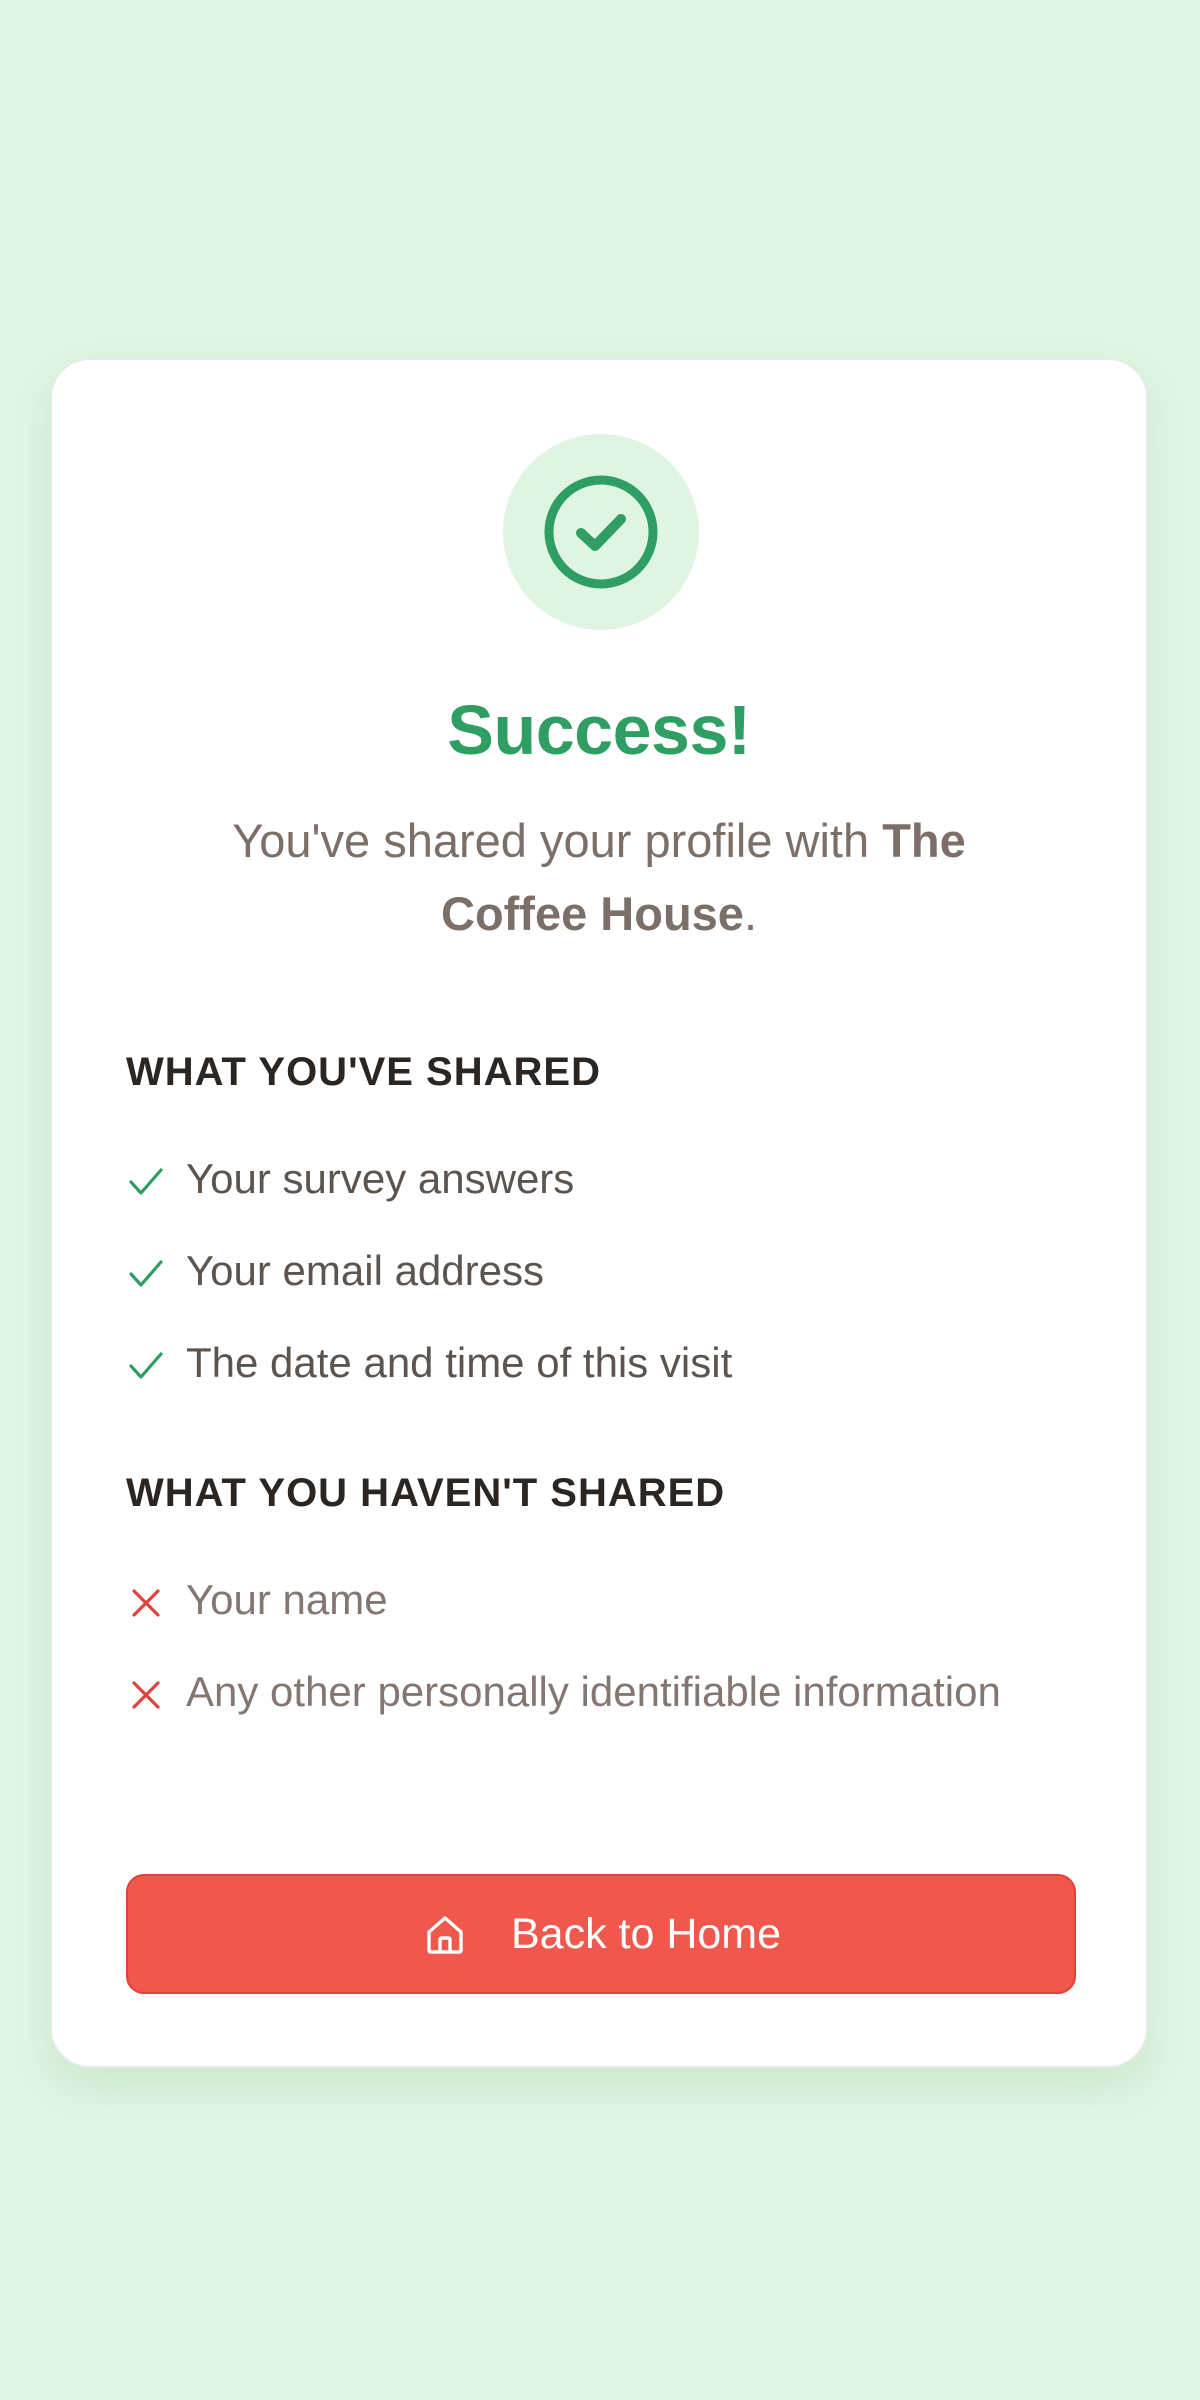 The width and height of the screenshot is (1200, 2400). Describe the element at coordinates (599, 1194) in the screenshot. I see `list-item: Your survey answers` at that location.